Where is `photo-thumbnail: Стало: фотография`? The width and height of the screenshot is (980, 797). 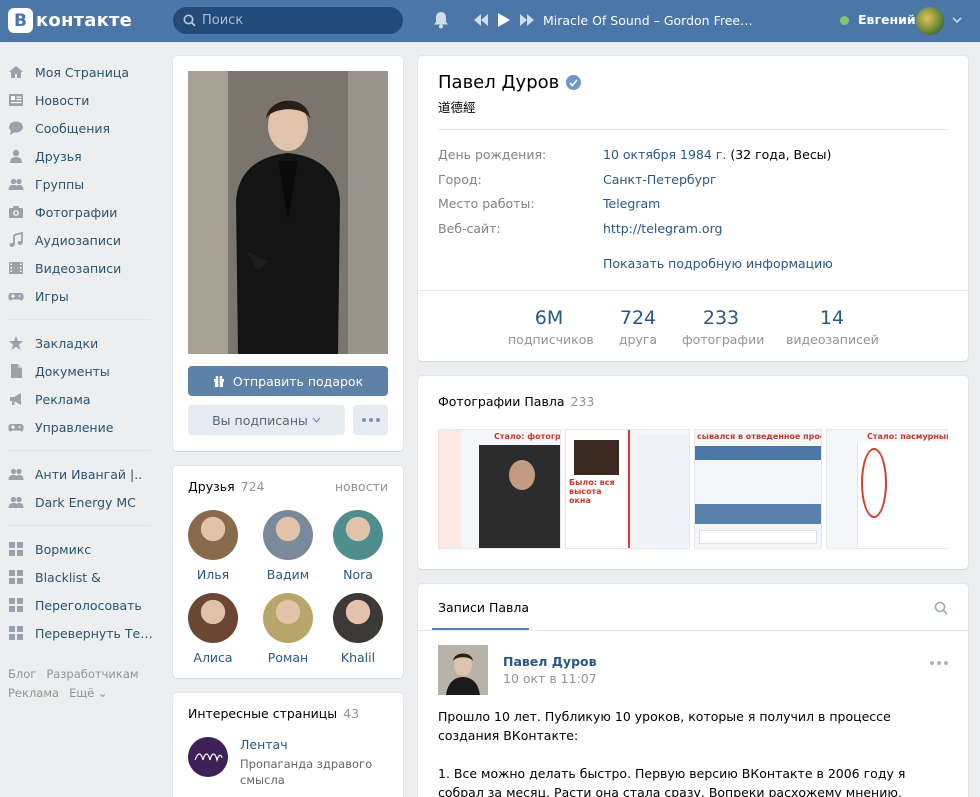
photo-thumbnail: Стало: фотография is located at coordinates (499, 489).